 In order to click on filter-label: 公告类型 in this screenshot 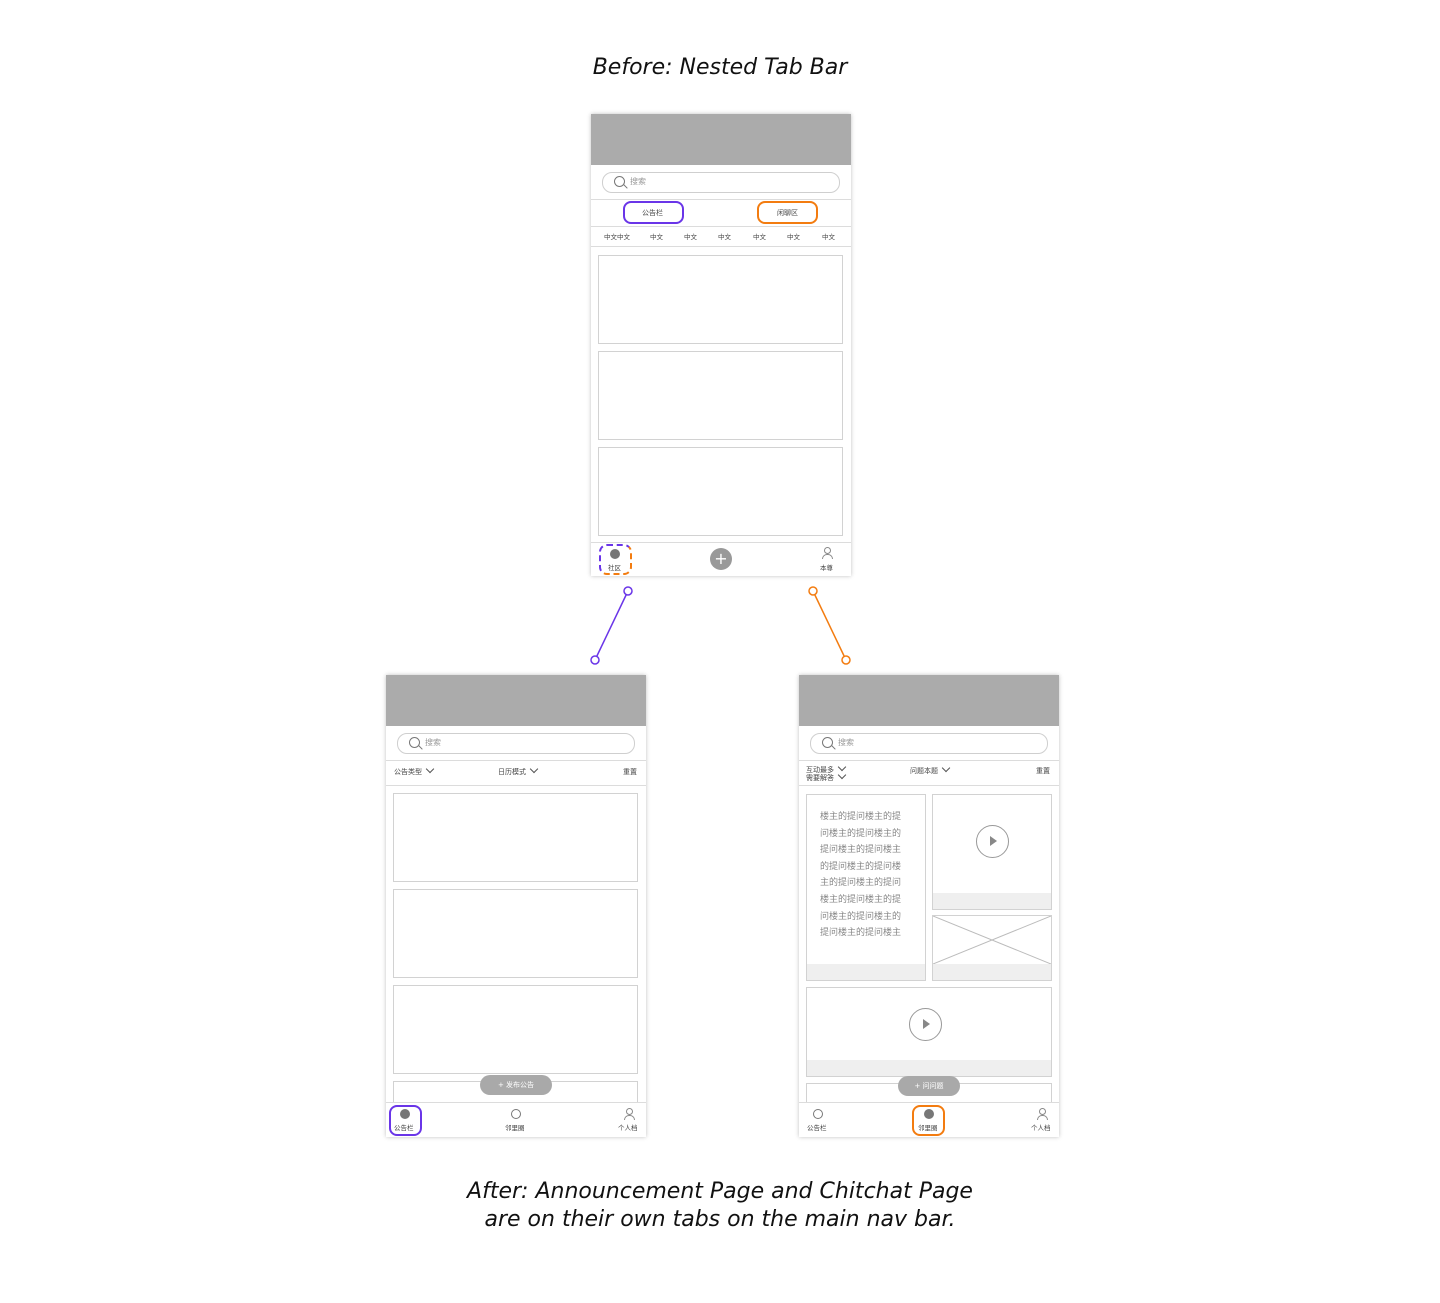, I will do `click(408, 772)`.